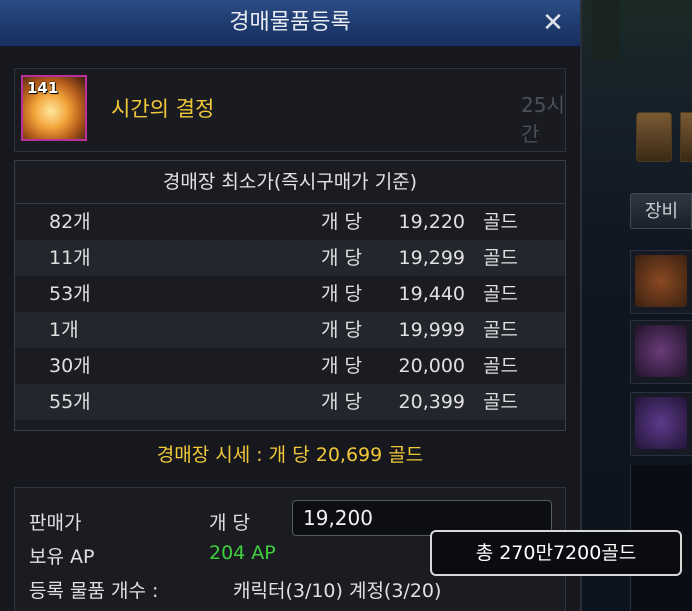 Image resolution: width=692 pixels, height=611 pixels. Describe the element at coordinates (54, 108) in the screenshot. I see `crystal-of-time-icon: 141` at that location.